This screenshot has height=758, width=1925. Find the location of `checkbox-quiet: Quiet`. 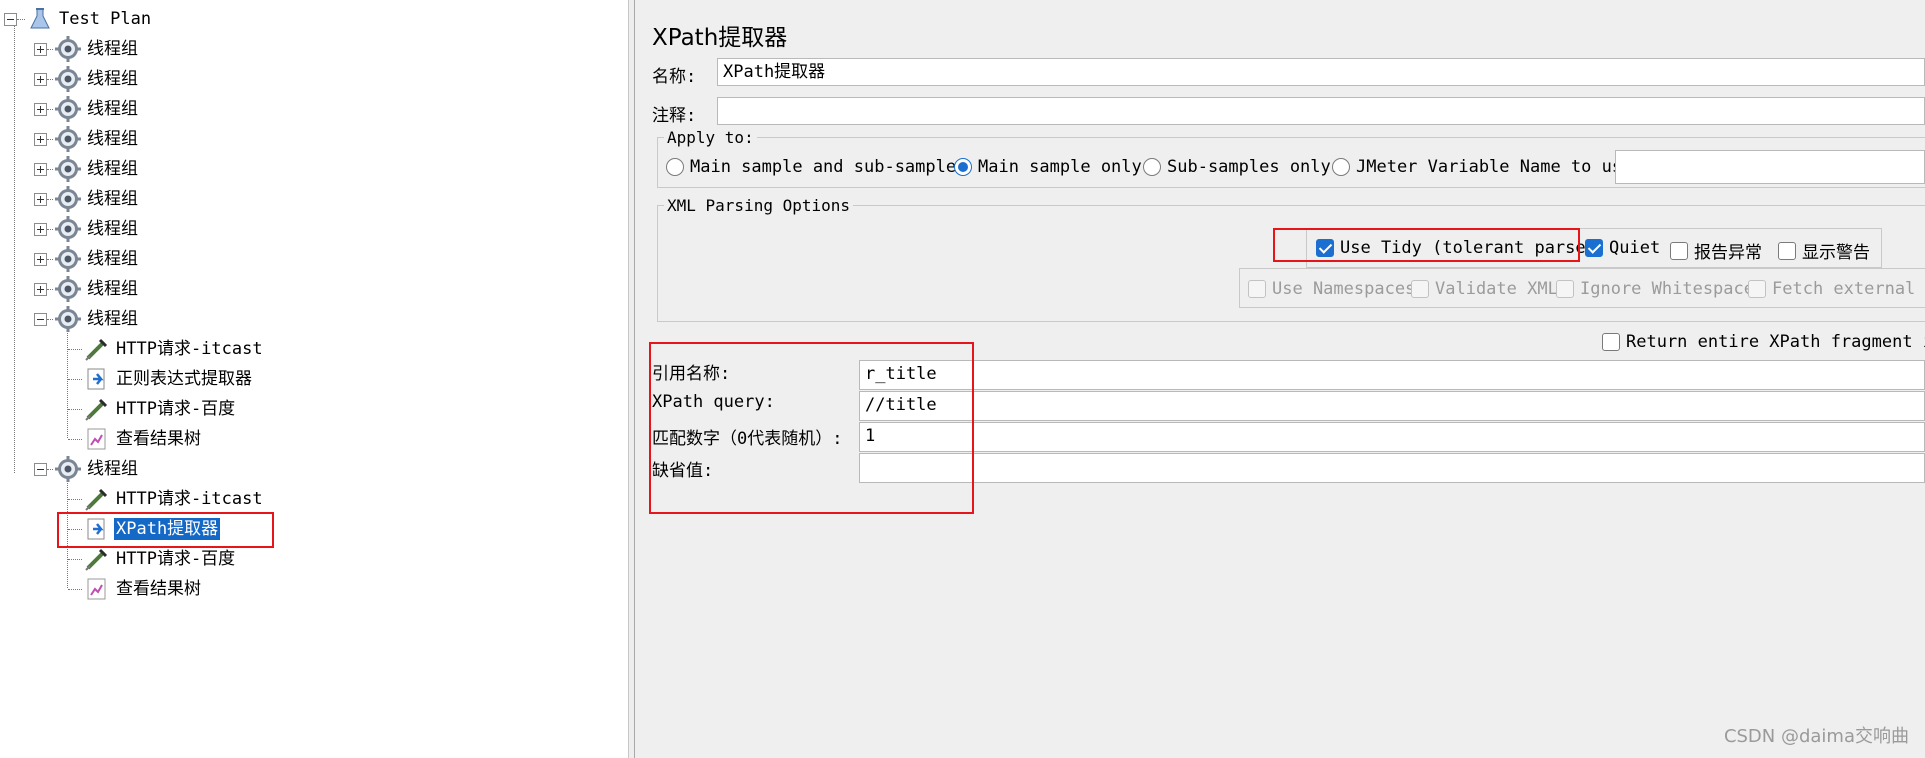

checkbox-quiet: Quiet is located at coordinates (1622, 248).